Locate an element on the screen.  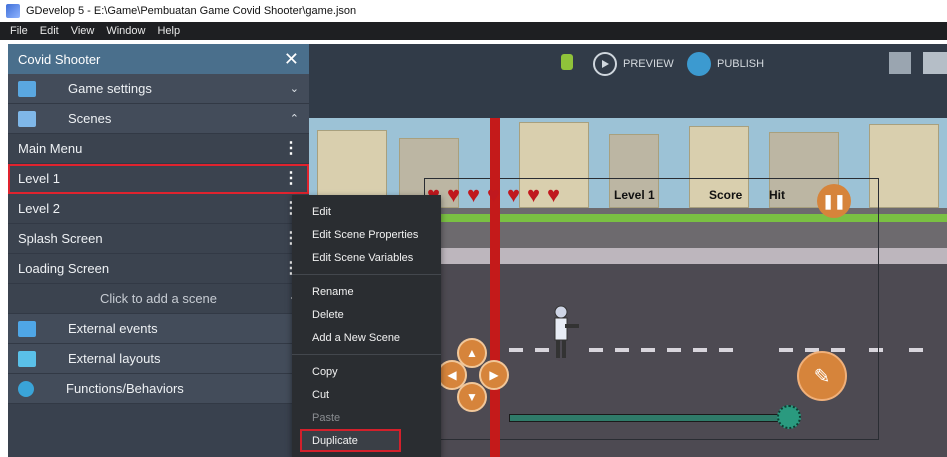
scene-label: Level 2 is located at coordinates (39, 208).